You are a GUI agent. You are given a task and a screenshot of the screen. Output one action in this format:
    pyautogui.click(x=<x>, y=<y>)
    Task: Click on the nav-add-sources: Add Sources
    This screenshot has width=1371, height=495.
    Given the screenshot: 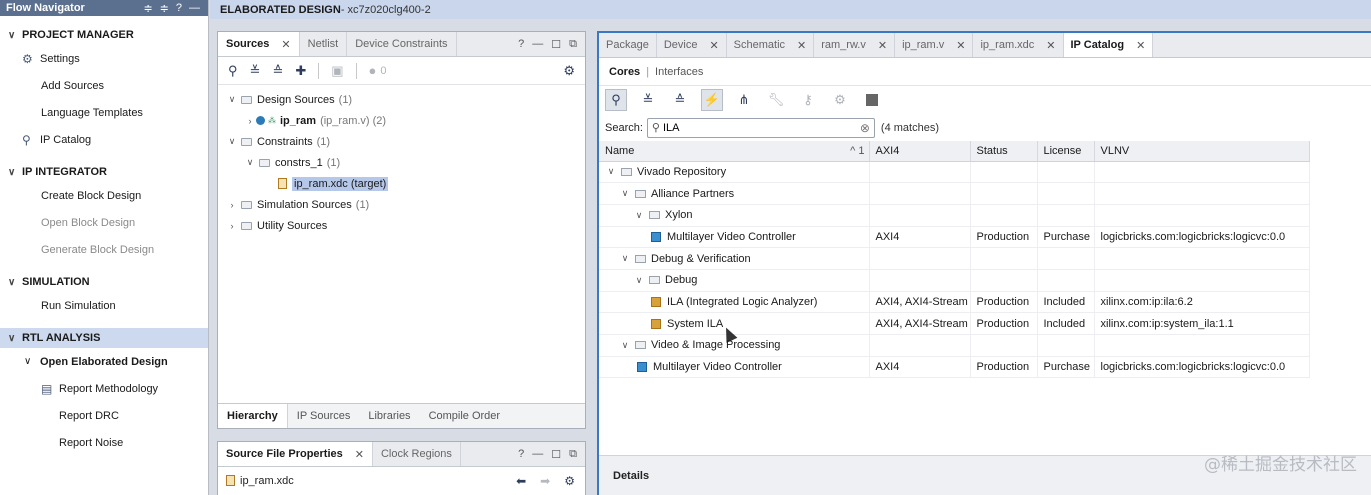 What is the action you would take?
    pyautogui.click(x=104, y=85)
    